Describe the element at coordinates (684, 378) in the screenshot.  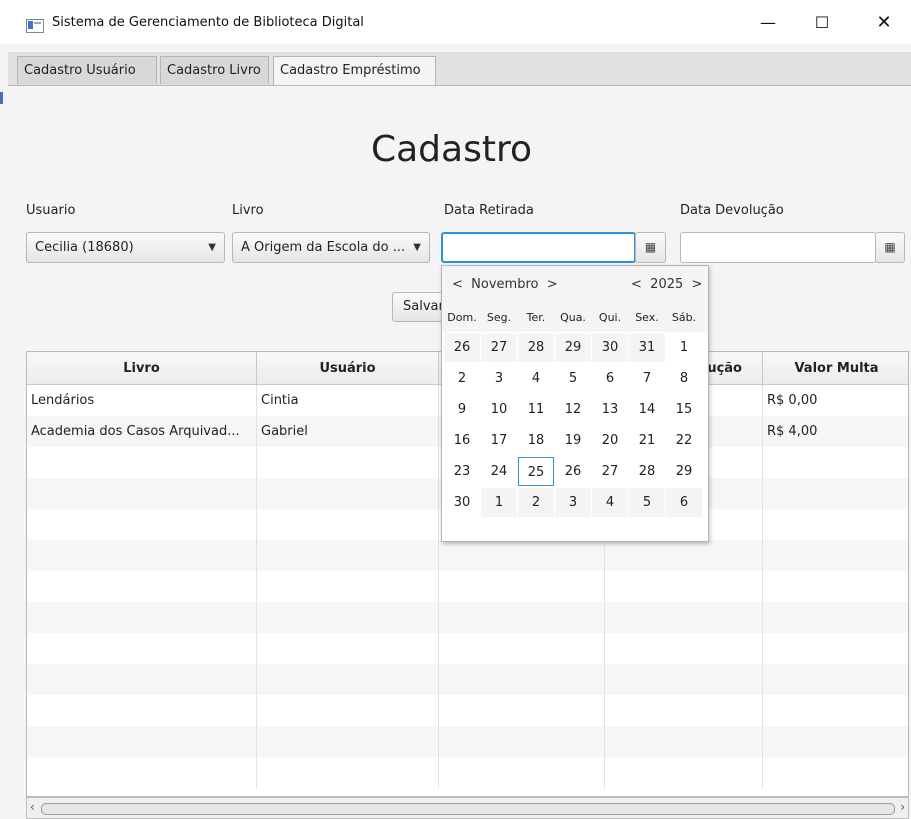
I see `calendar-day: 8` at that location.